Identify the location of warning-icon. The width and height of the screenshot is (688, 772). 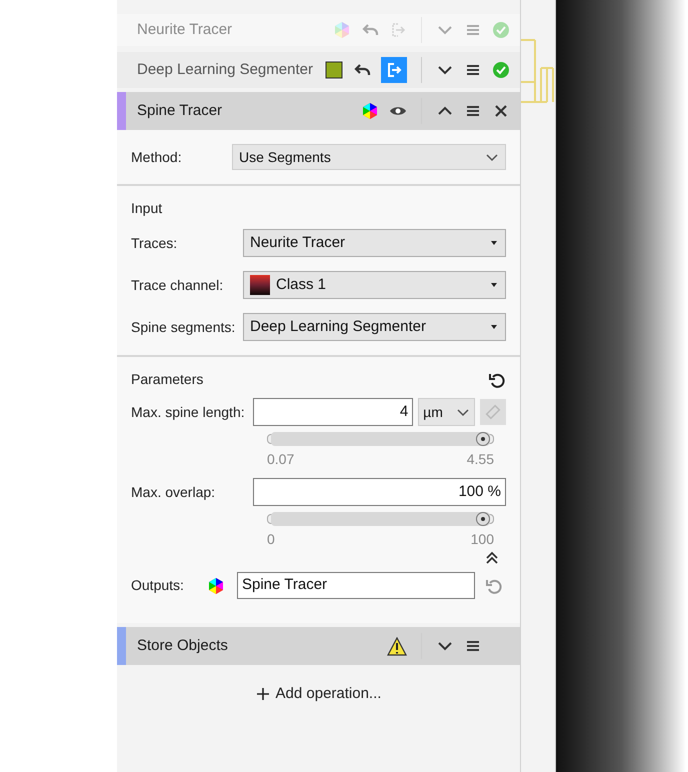
(397, 646).